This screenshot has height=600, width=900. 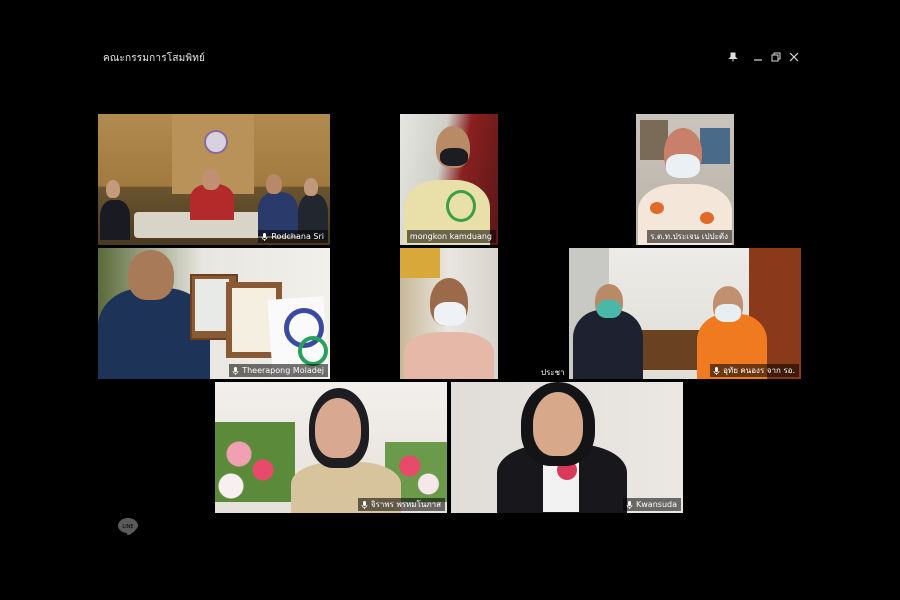 I want to click on participant-name: Kwansuda, so click(x=656, y=504).